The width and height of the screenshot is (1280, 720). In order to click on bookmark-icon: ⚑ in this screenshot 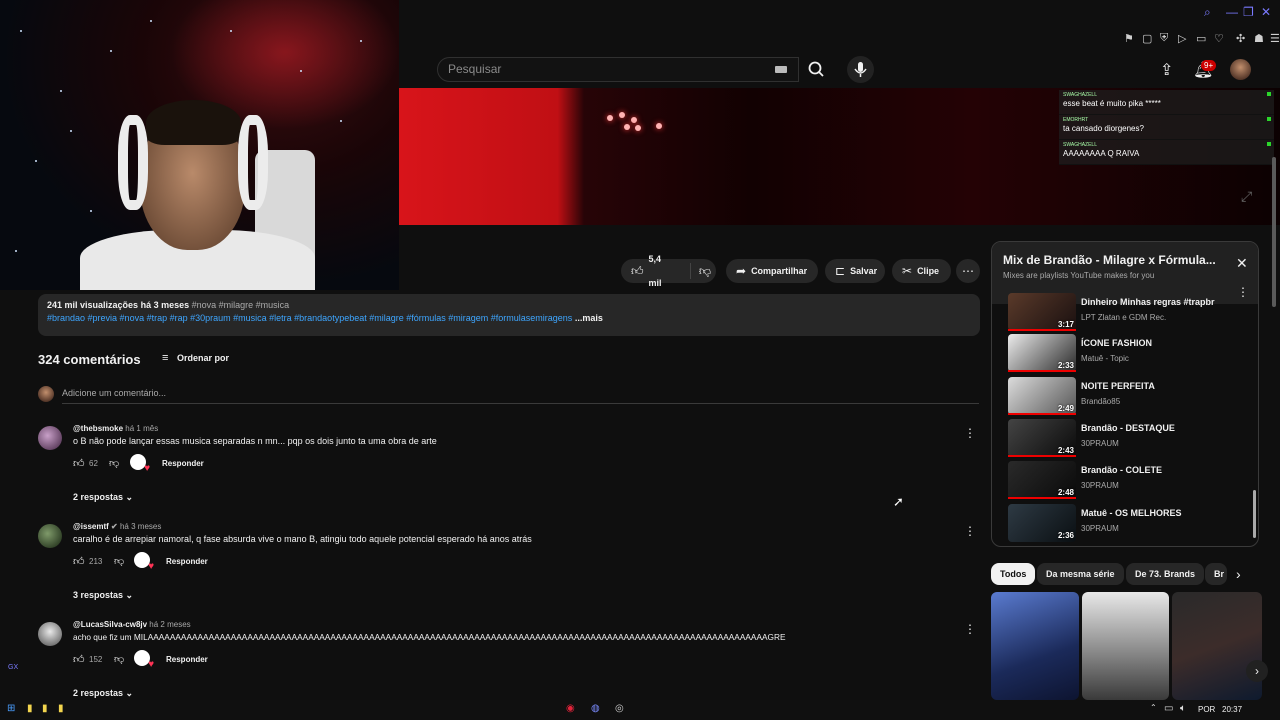, I will do `click(1129, 38)`.